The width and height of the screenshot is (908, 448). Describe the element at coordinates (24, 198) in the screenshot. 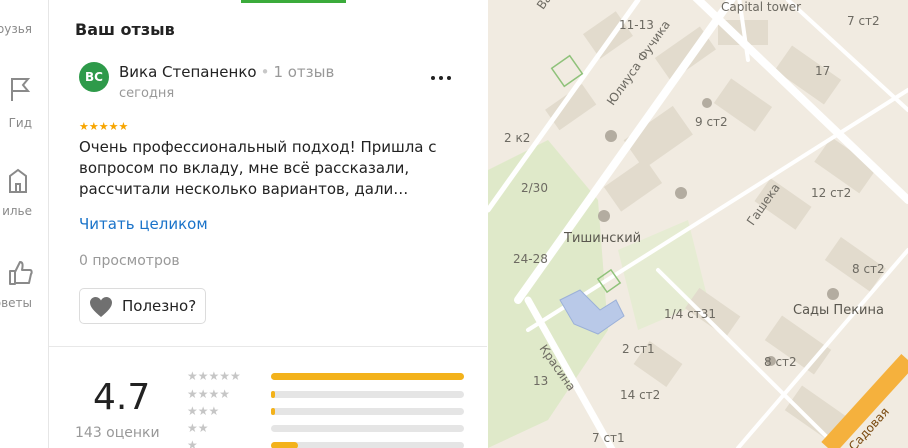

I see `nav-item-housing: илье` at that location.